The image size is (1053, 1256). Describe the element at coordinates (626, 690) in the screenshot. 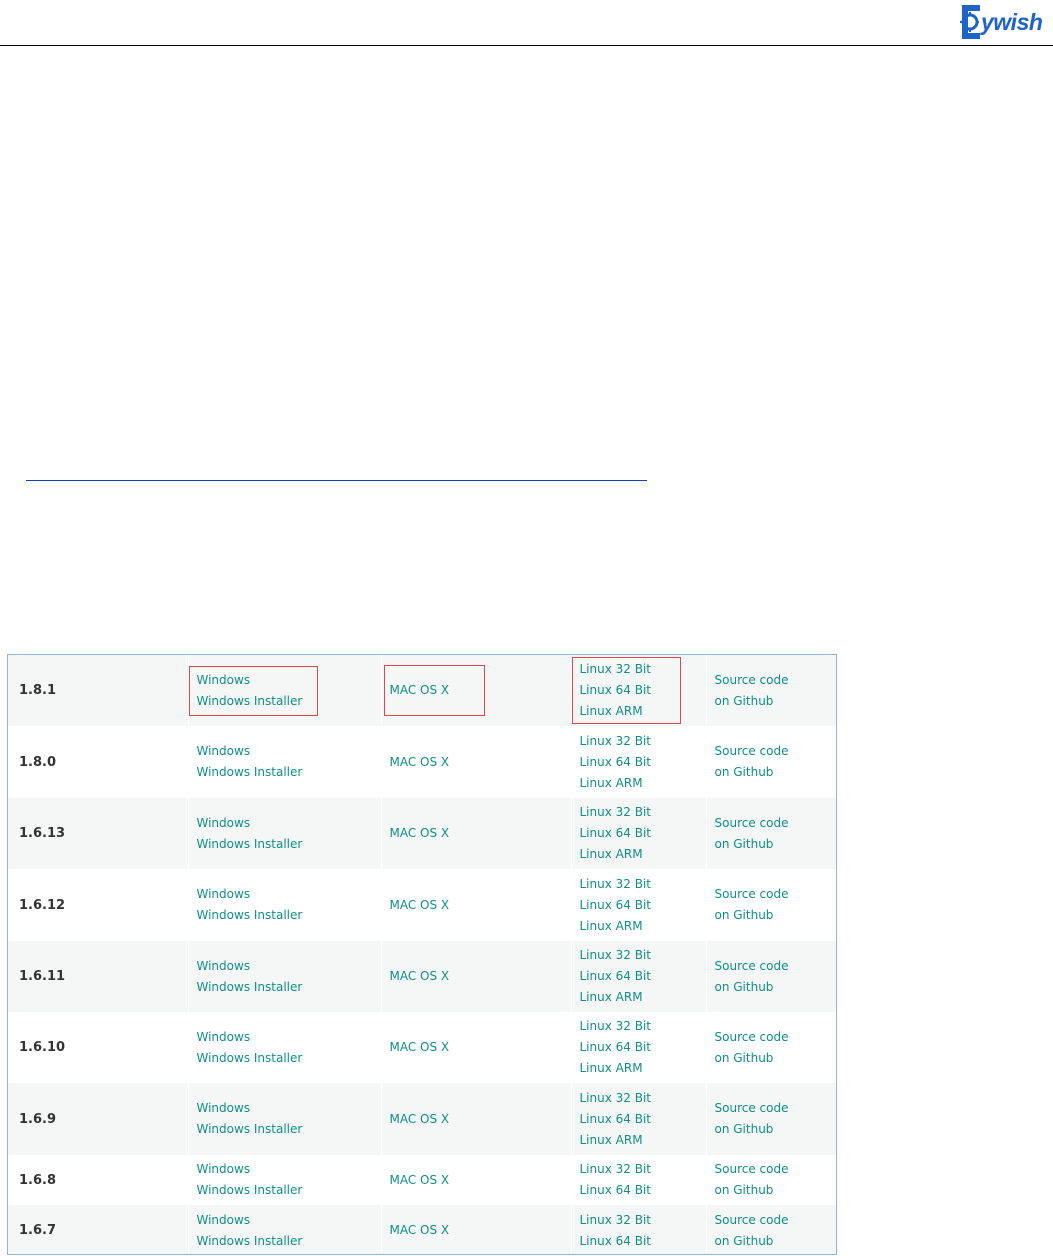

I see `linux-highlight-box` at that location.